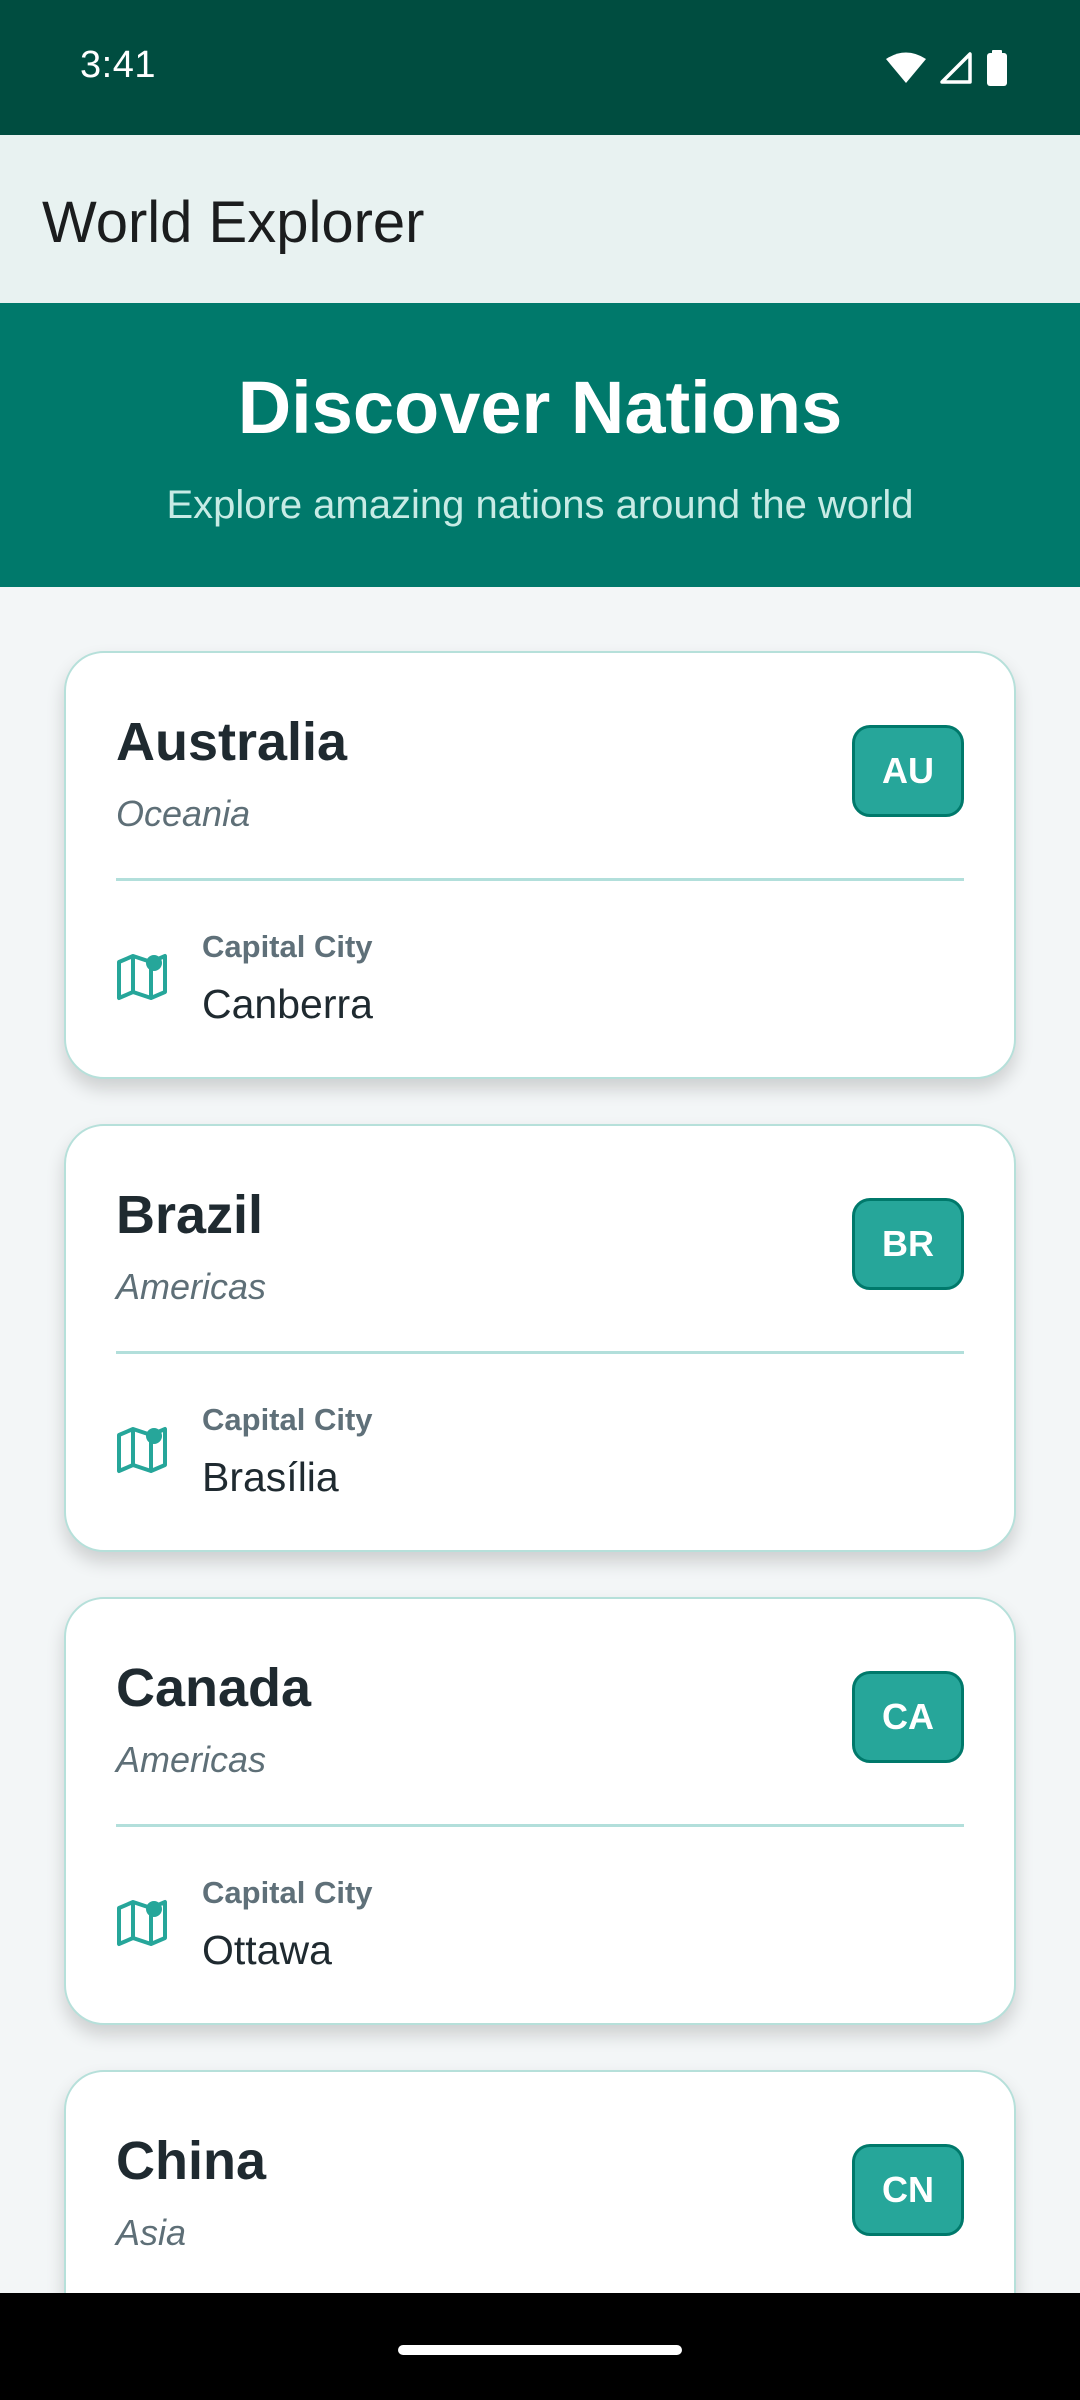  I want to click on country-code-badge: CN, so click(908, 2190).